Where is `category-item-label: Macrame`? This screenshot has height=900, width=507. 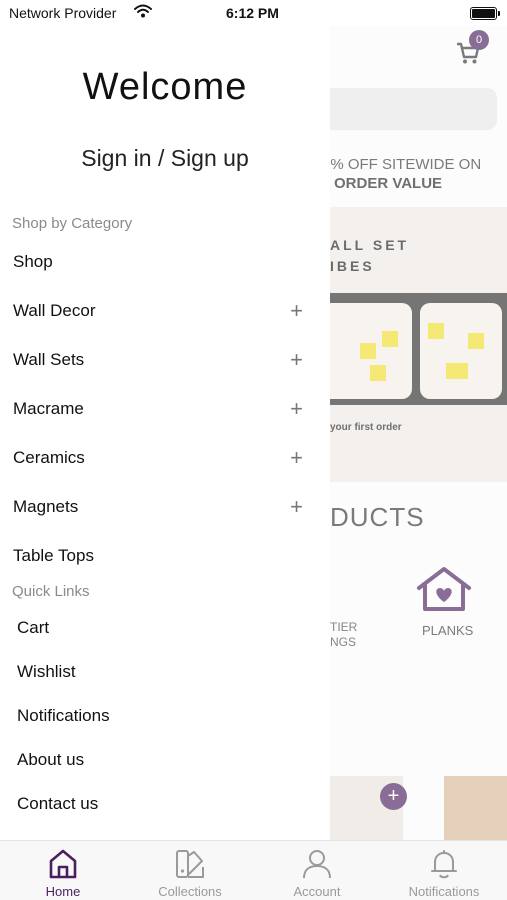
category-item-label: Macrame is located at coordinates (48, 408).